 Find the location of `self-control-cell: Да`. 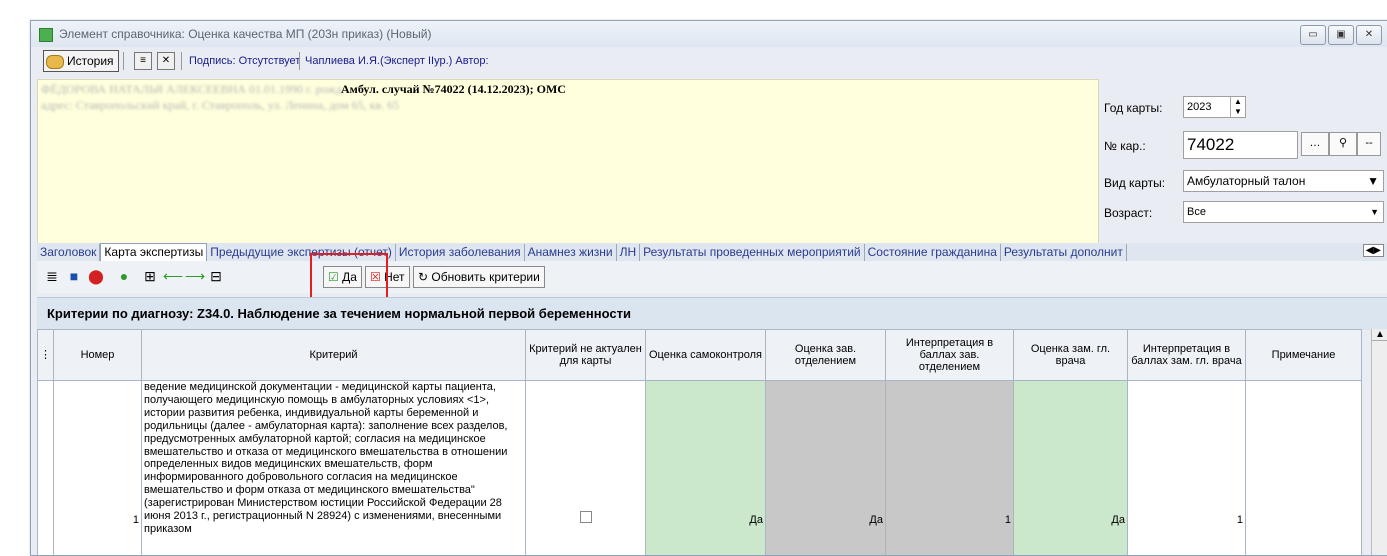

self-control-cell: Да is located at coordinates (706, 468).